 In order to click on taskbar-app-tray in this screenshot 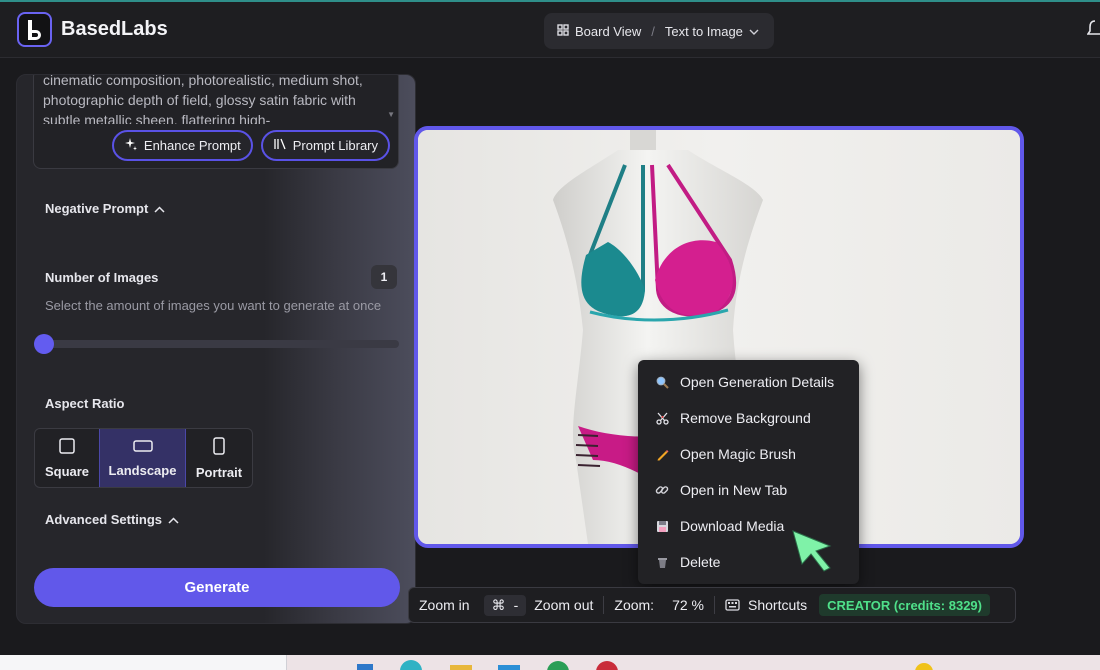, I will do `click(693, 662)`.